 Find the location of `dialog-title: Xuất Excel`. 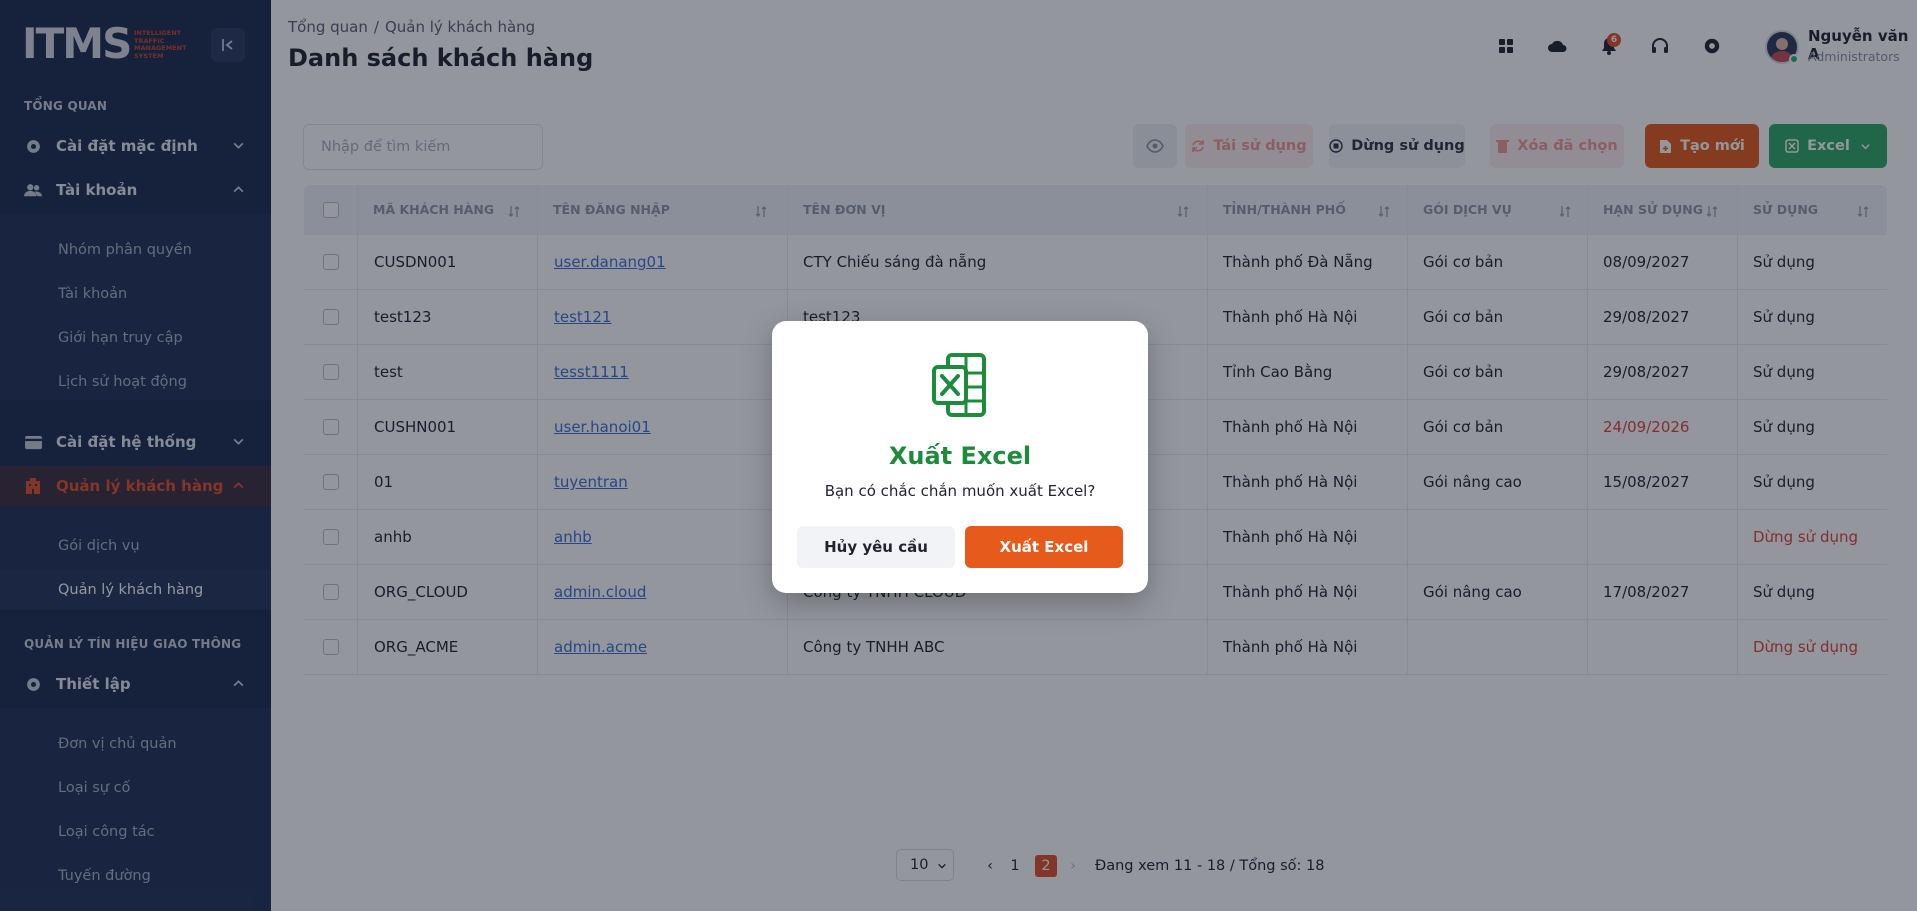

dialog-title: Xuất Excel is located at coordinates (960, 456).